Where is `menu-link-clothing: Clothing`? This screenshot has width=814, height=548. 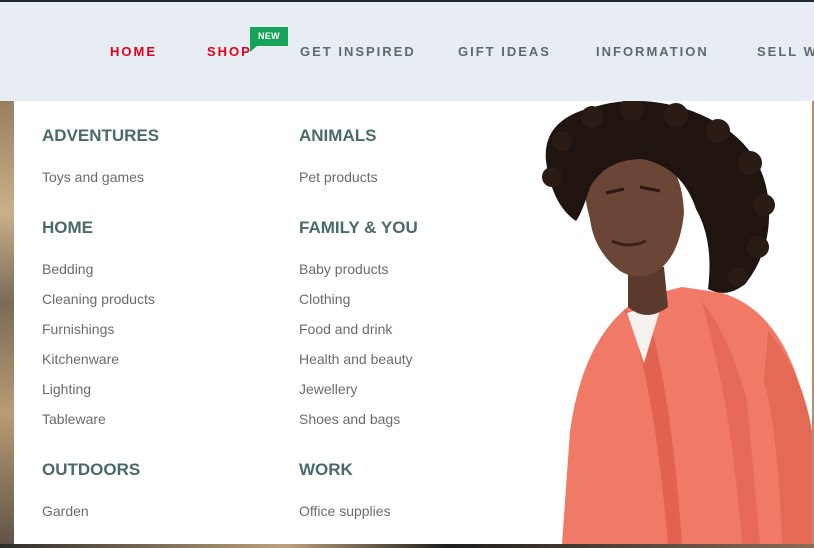
menu-link-clothing: Clothing is located at coordinates (324, 299).